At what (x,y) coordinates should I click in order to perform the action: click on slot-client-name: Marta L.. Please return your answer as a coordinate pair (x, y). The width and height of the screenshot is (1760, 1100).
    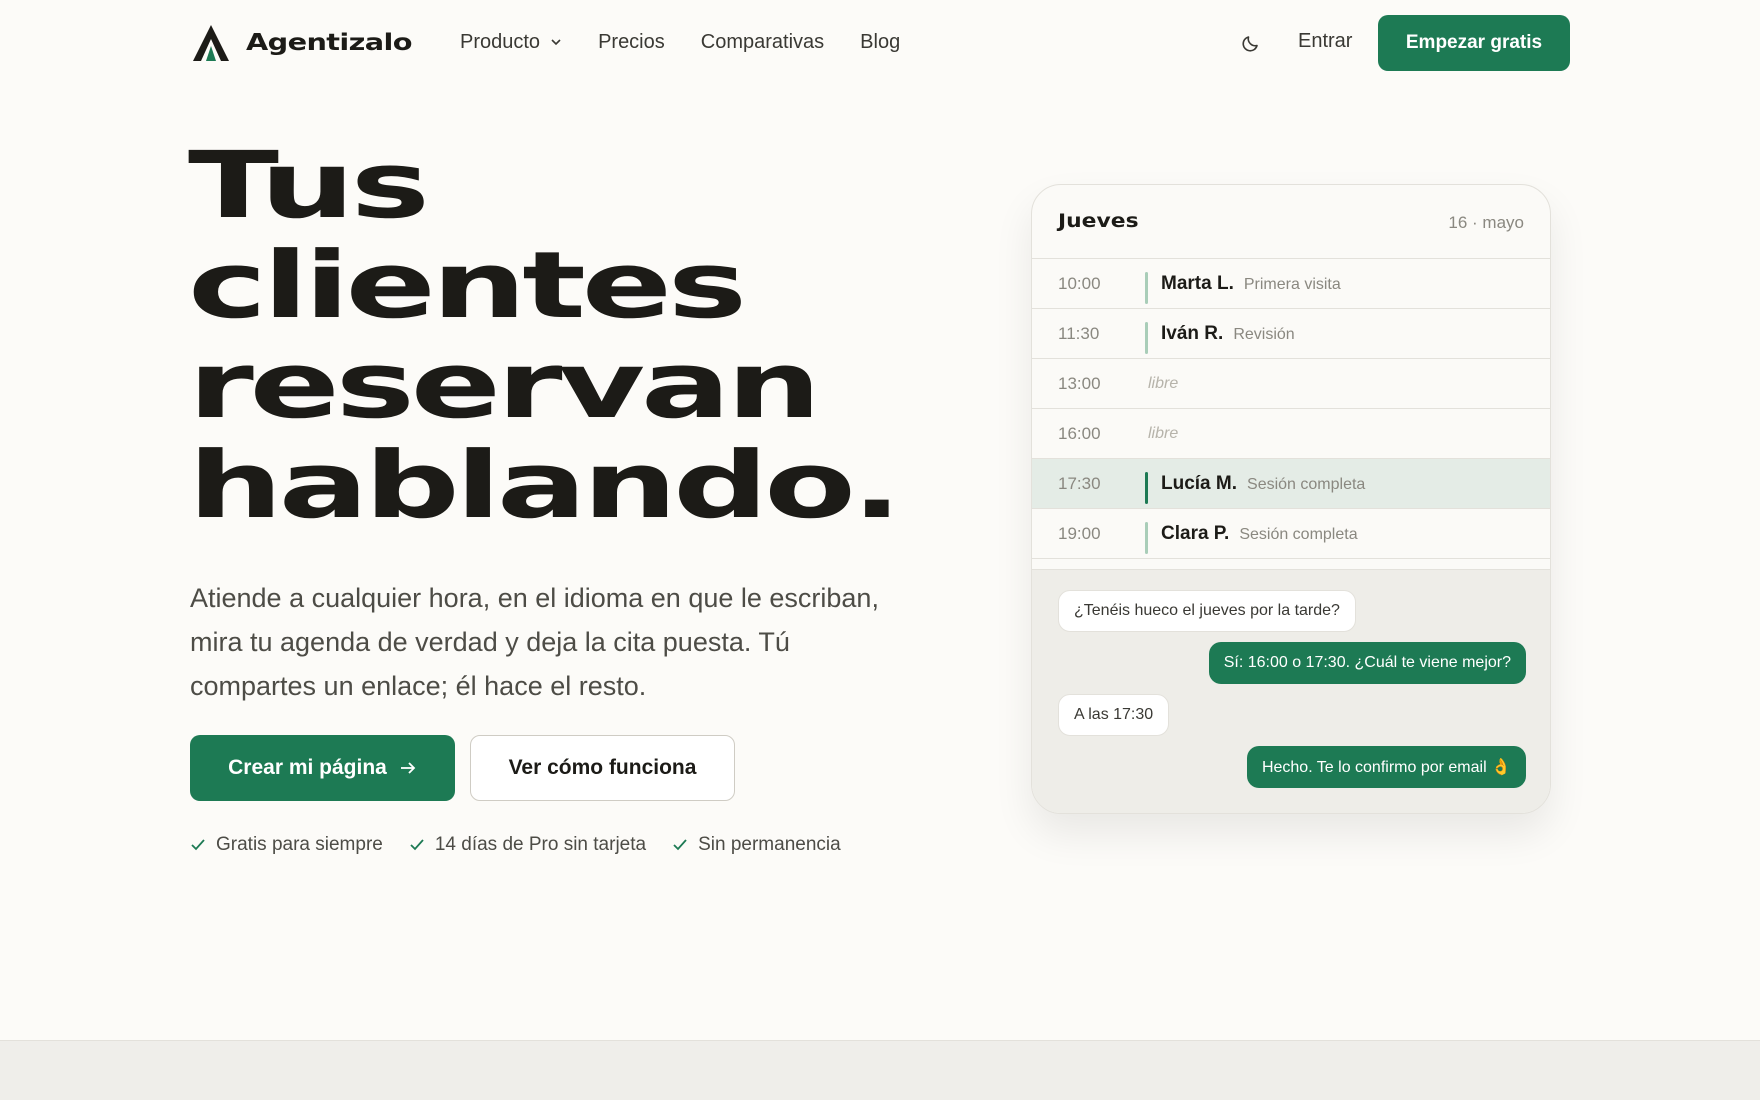
    Looking at the image, I should click on (1197, 283).